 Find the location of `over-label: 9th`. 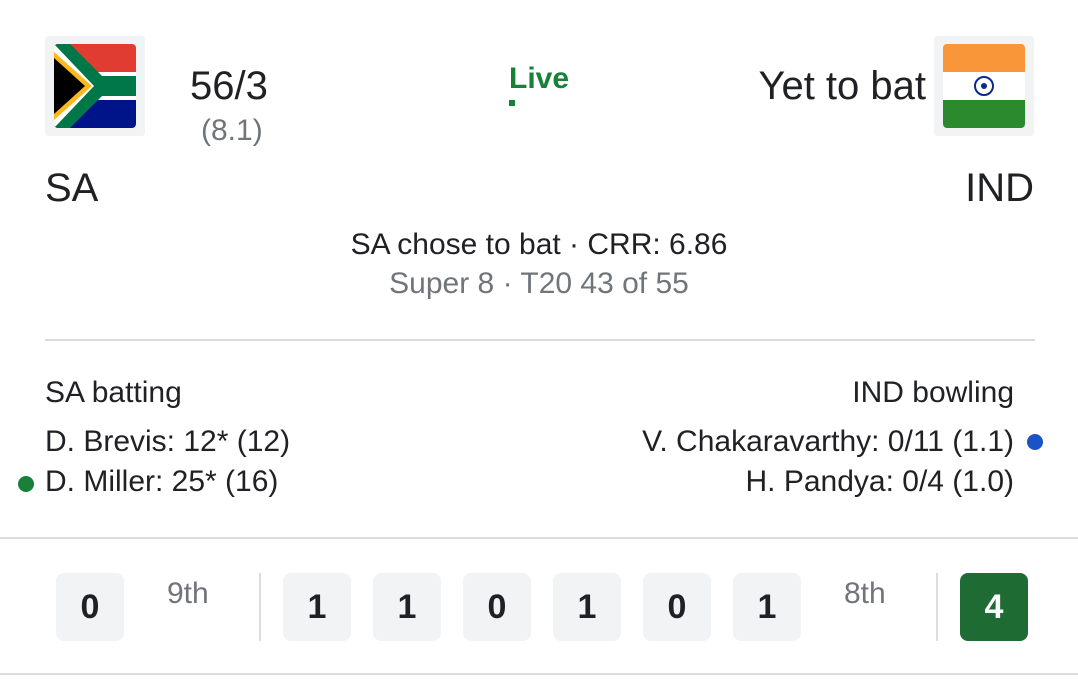

over-label: 9th is located at coordinates (188, 593).